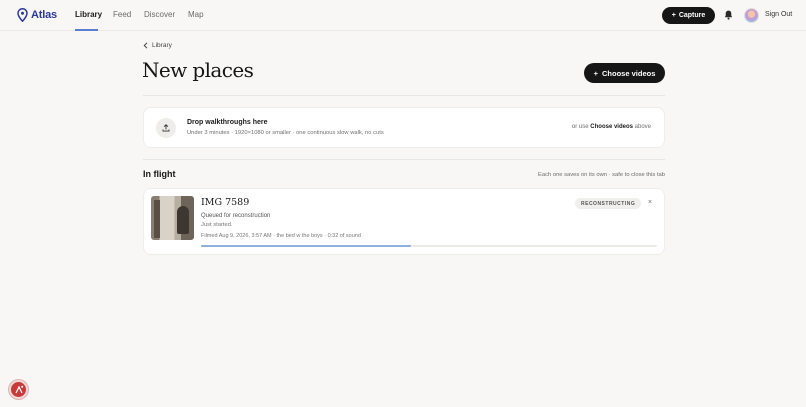 This screenshot has height=407, width=806. What do you see at coordinates (162, 45) in the screenshot?
I see `breadcrumb-label: Library` at bounding box center [162, 45].